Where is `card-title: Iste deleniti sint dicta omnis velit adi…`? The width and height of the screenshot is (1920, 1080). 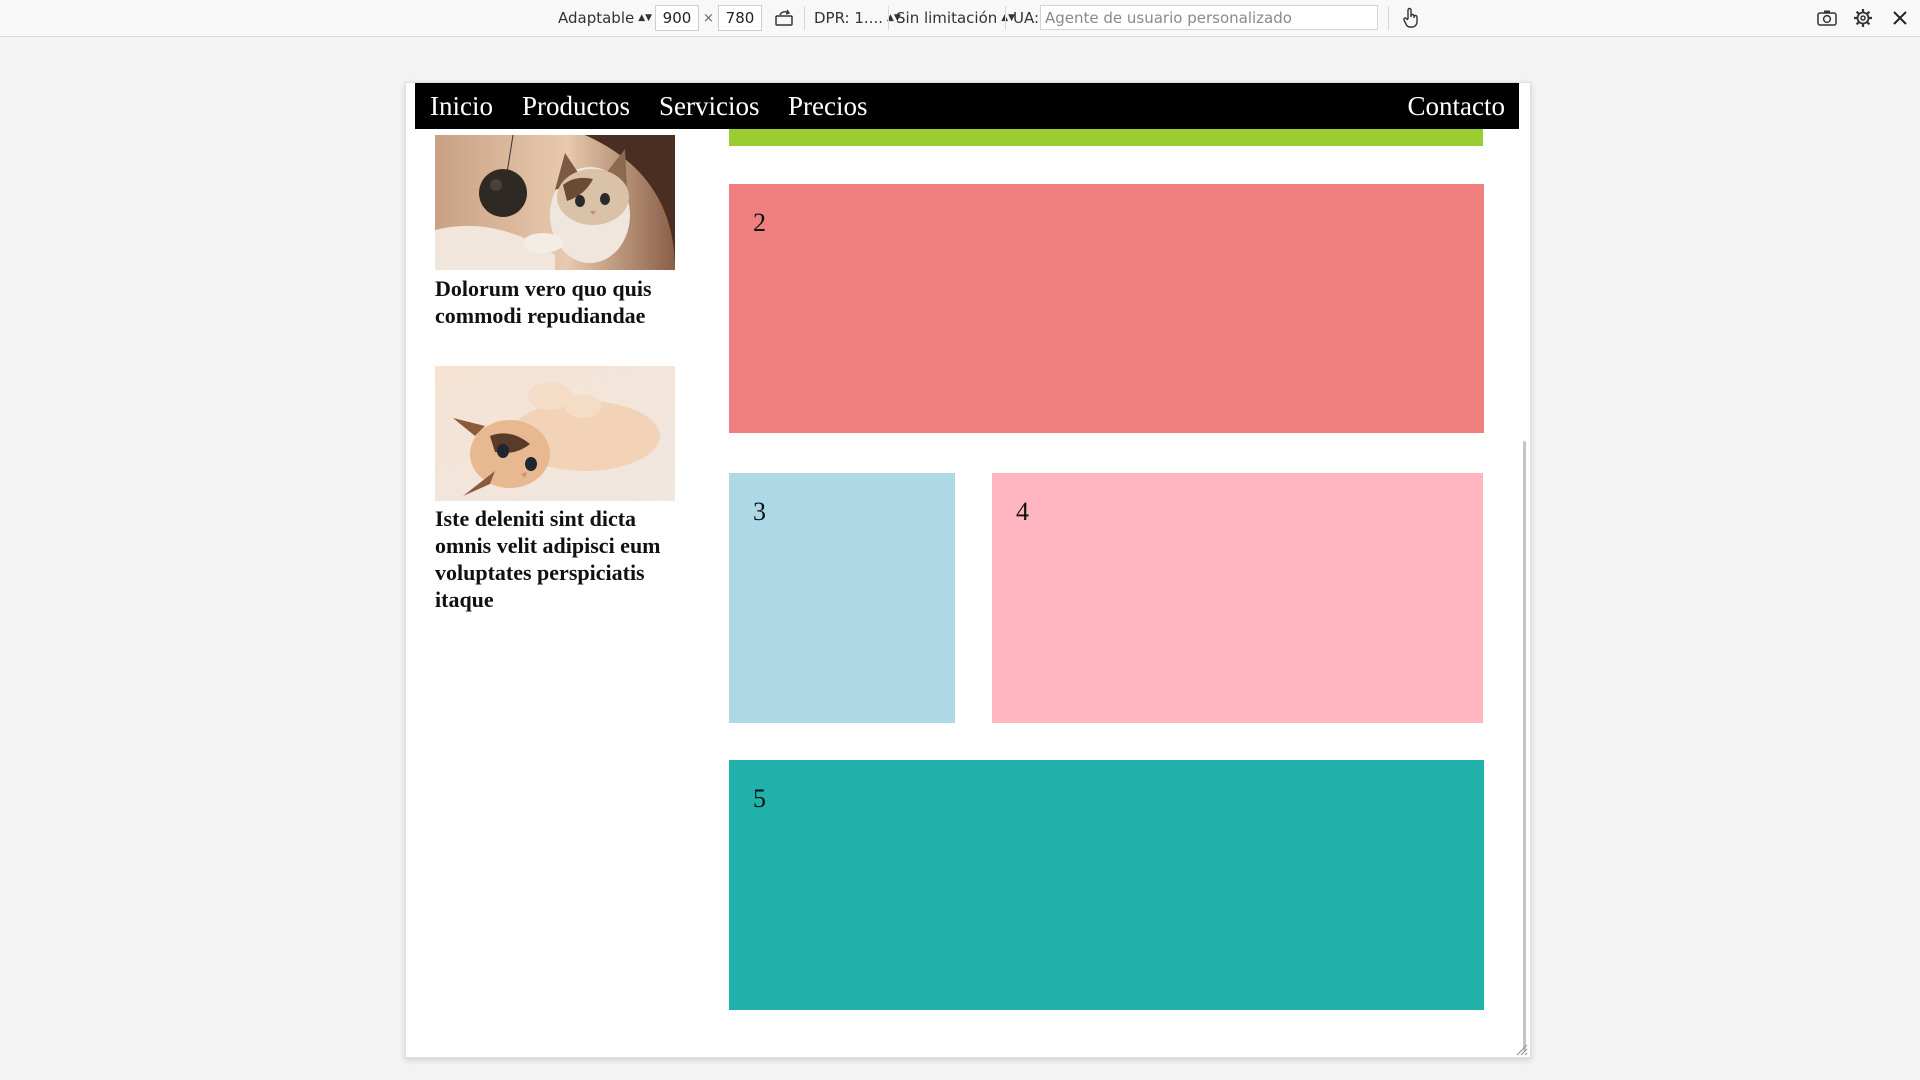
card-title: Iste deleniti sint dicta omnis velit adi… is located at coordinates (555, 559).